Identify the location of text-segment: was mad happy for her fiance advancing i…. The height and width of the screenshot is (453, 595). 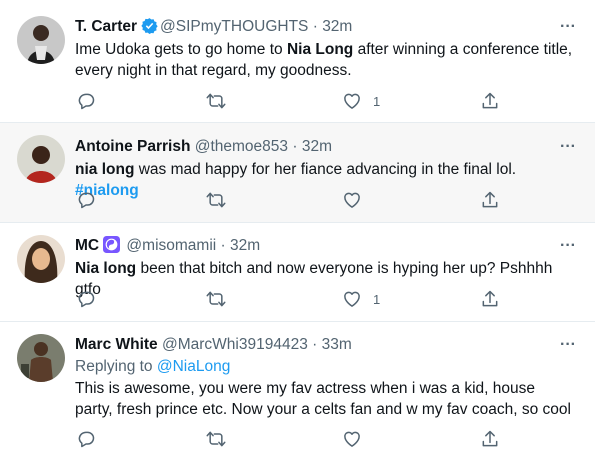
(325, 169).